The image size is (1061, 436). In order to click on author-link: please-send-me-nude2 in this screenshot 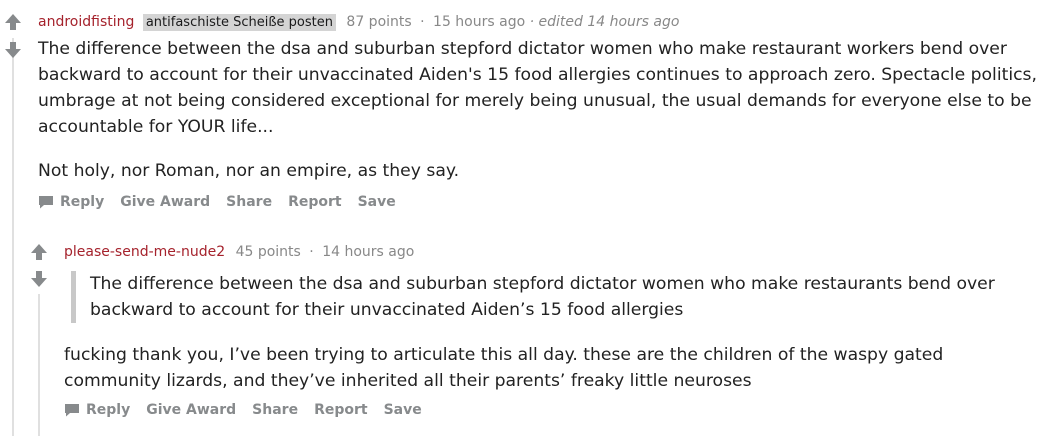, I will do `click(144, 252)`.